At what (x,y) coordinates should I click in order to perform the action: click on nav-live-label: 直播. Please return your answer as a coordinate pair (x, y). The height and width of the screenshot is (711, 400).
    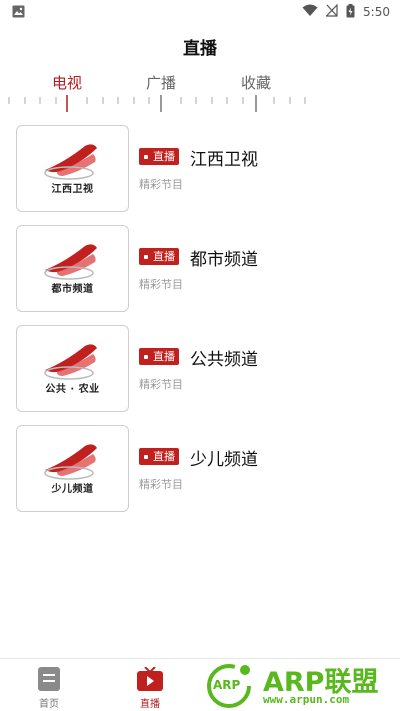
    Looking at the image, I should click on (150, 704).